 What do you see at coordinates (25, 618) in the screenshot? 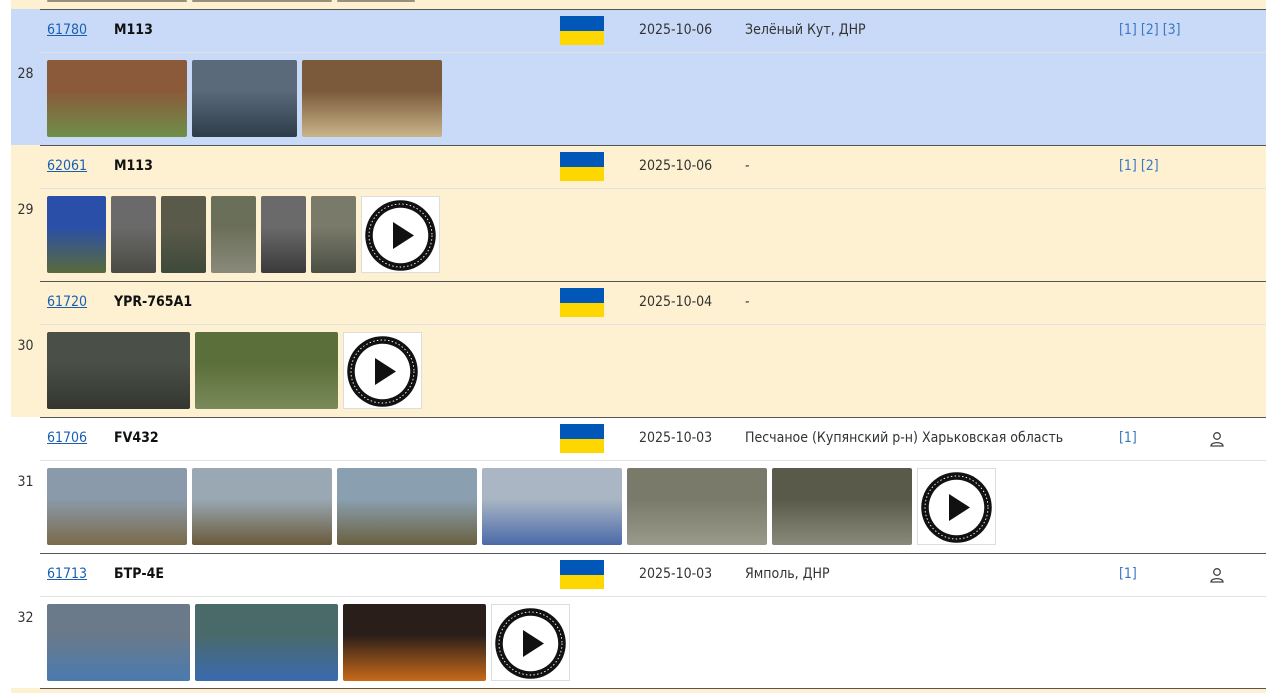
I see `row-number: 32` at bounding box center [25, 618].